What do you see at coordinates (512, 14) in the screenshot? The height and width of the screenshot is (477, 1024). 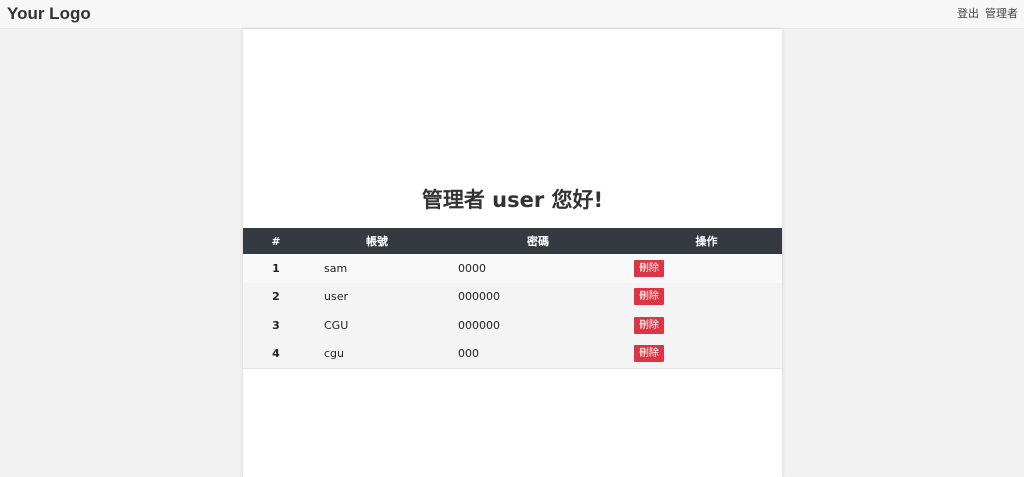 I see `navbar: Your Logo 登出 管理者` at bounding box center [512, 14].